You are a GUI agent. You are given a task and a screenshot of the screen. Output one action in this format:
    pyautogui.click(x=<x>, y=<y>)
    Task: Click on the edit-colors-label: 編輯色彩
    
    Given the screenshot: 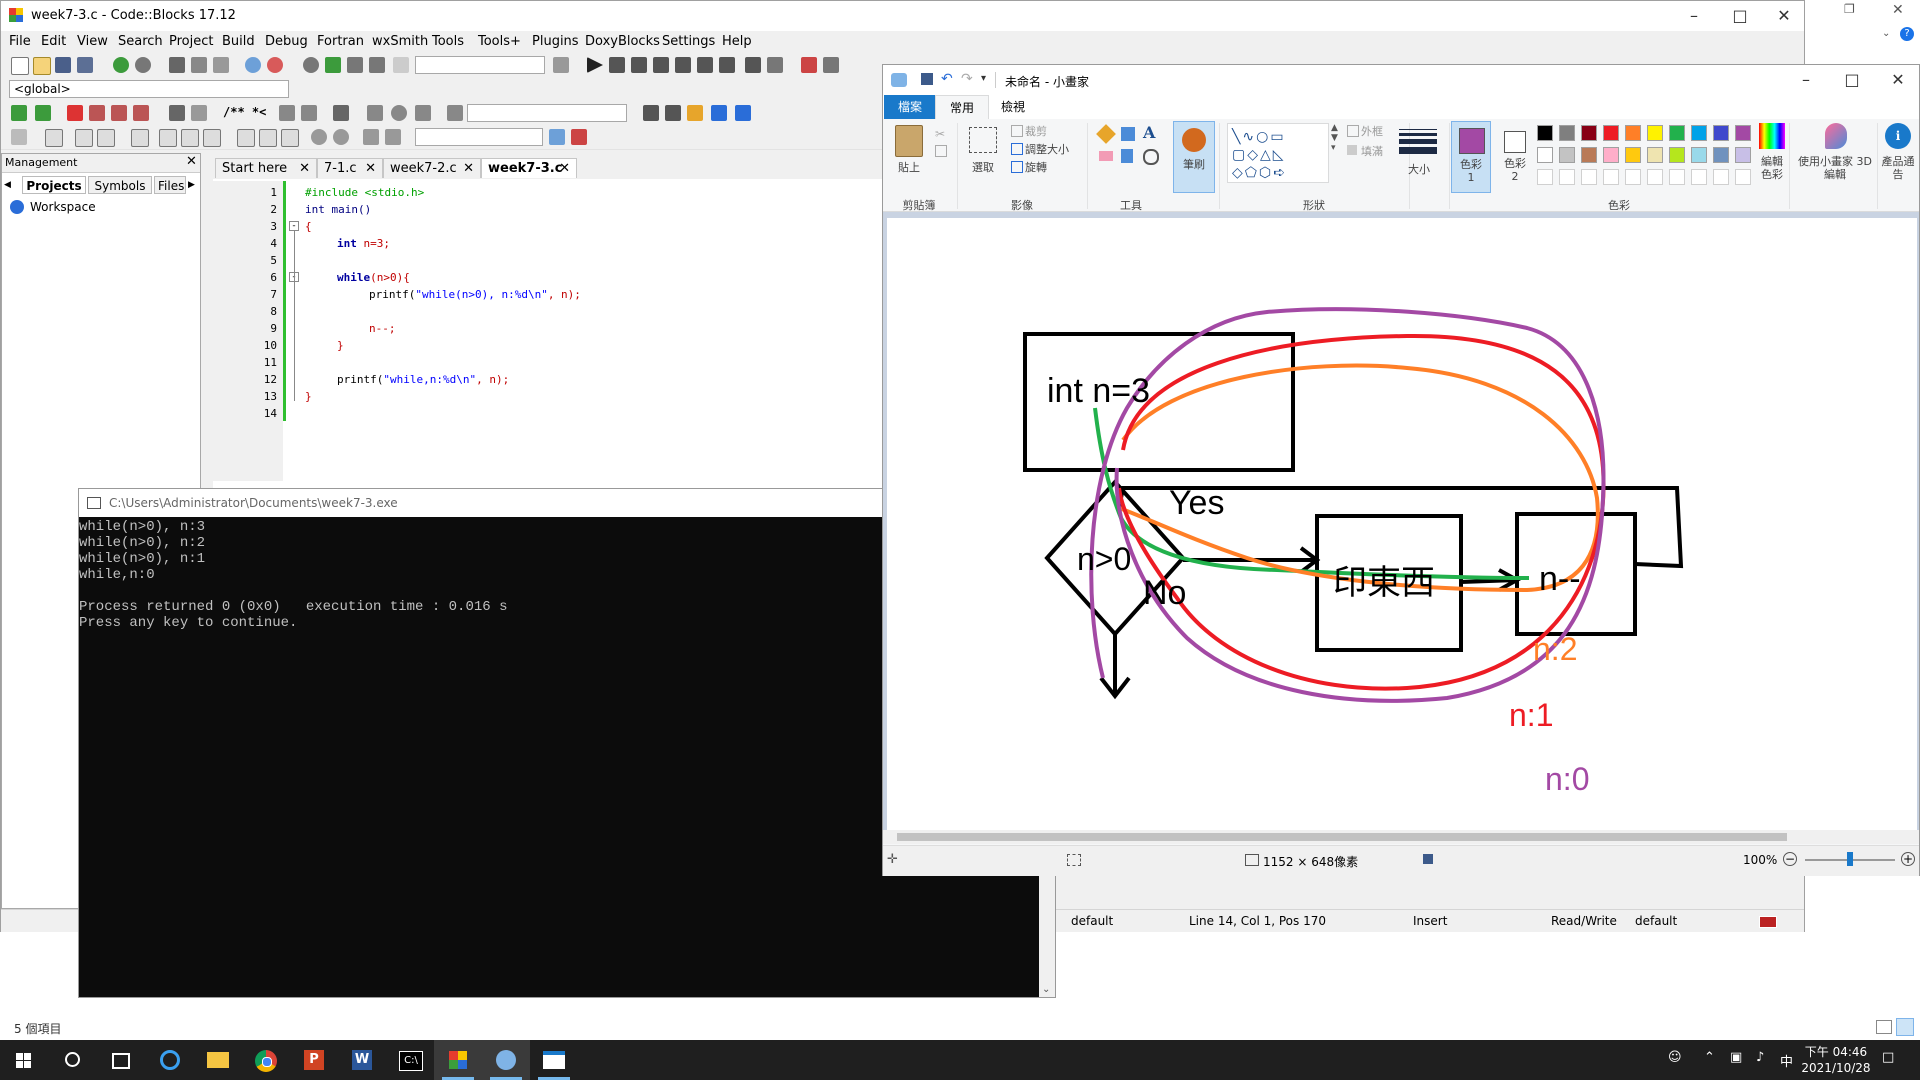 What is the action you would take?
    pyautogui.click(x=1772, y=168)
    